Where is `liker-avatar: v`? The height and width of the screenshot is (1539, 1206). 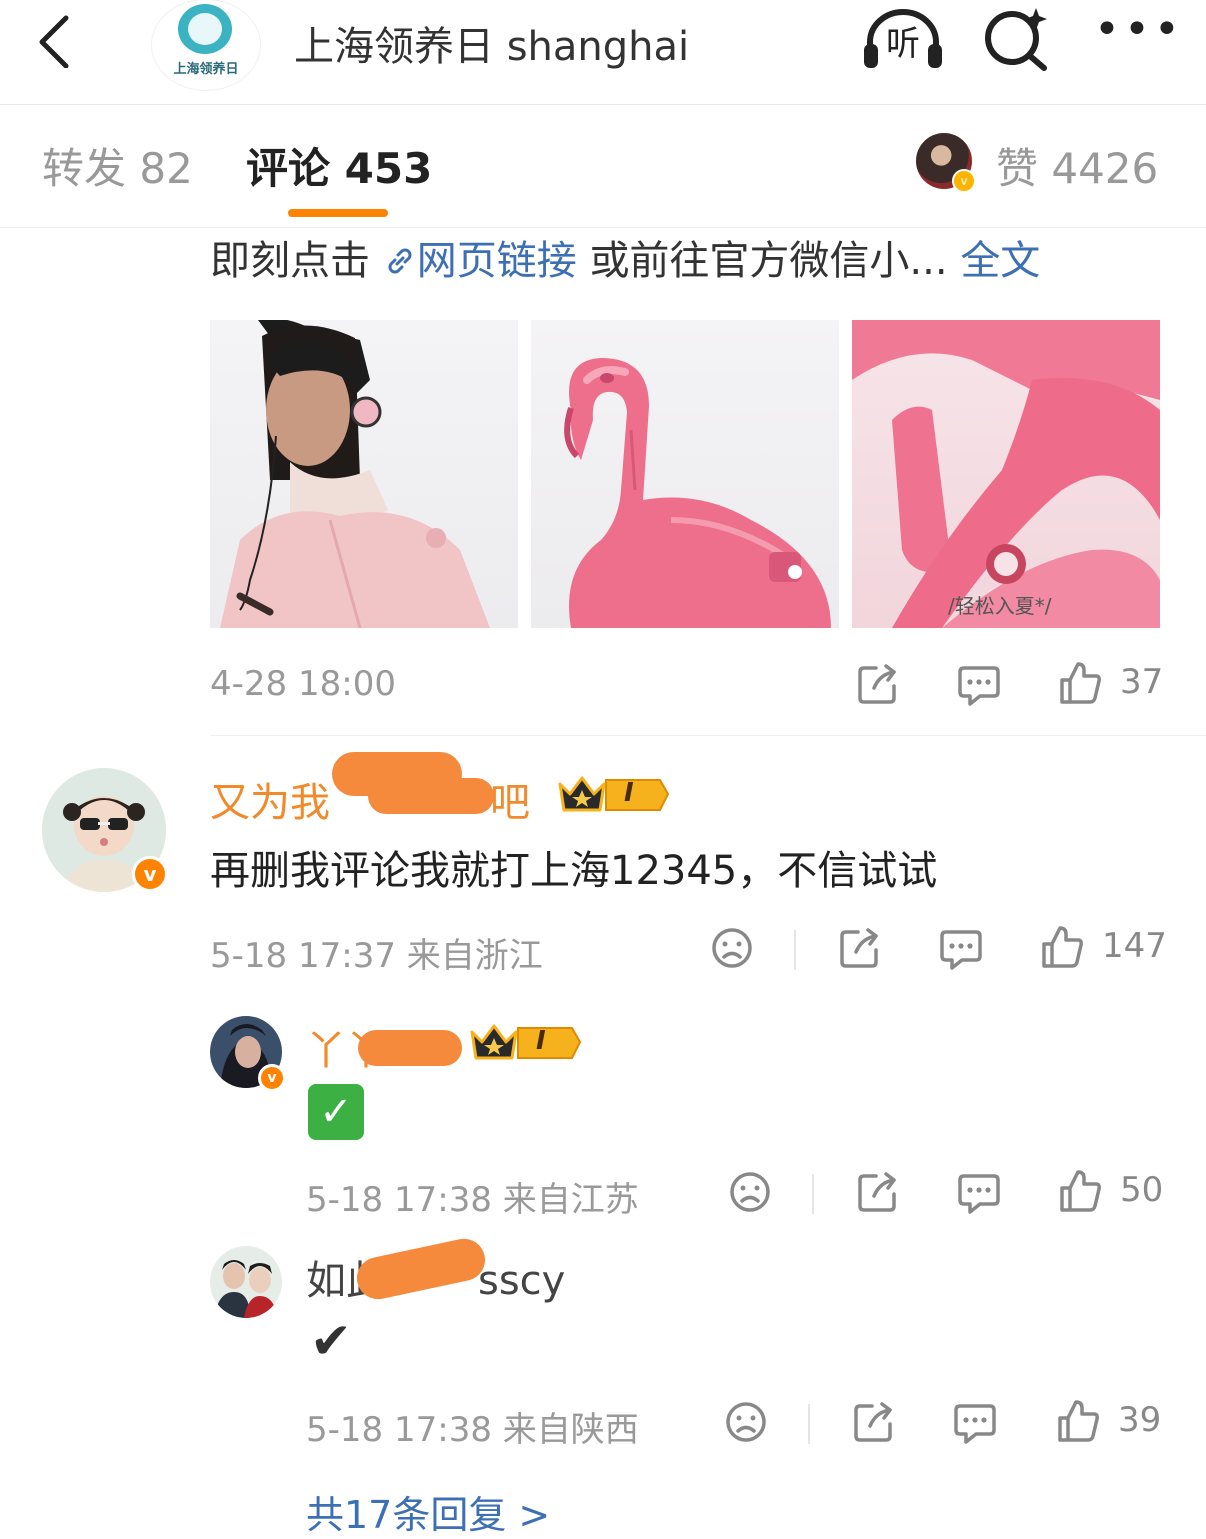
liker-avatar: v is located at coordinates (946, 163).